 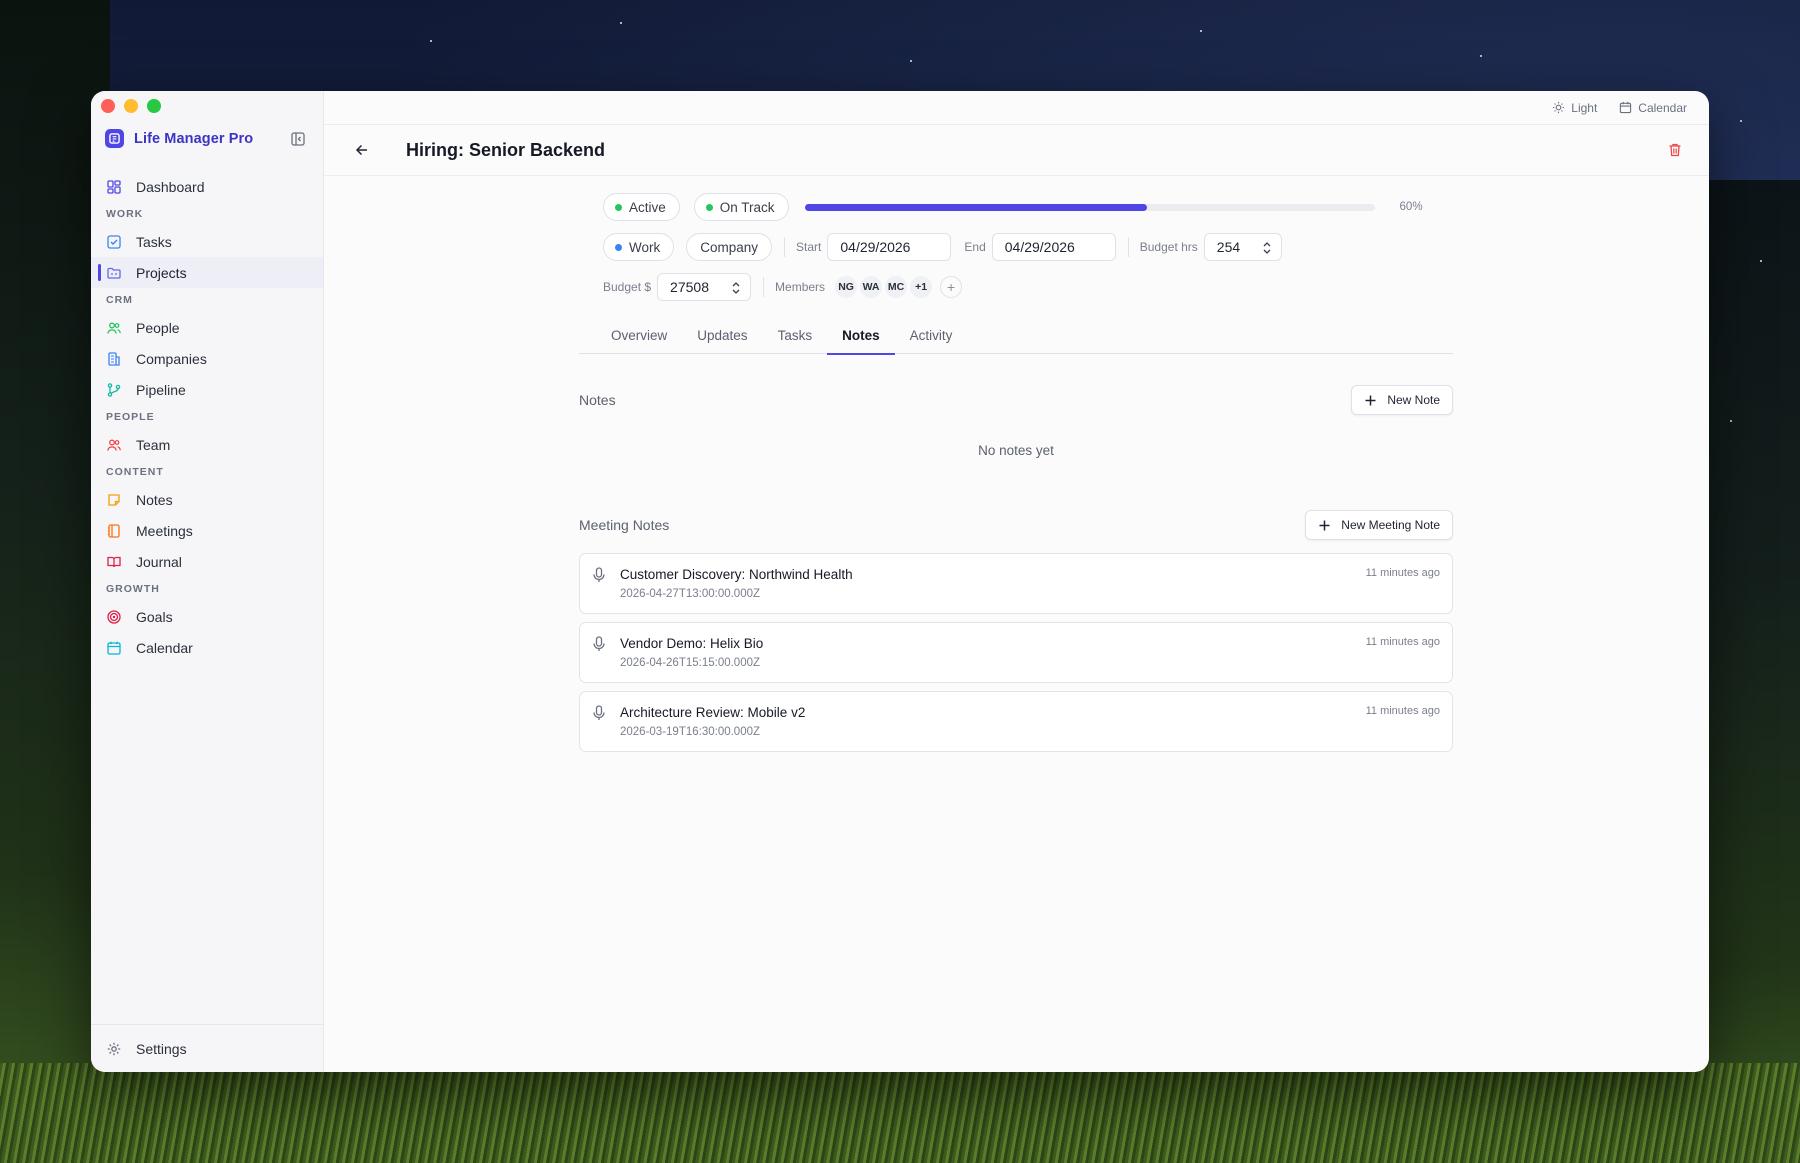 I want to click on new-note-label: New Note, so click(x=1413, y=400).